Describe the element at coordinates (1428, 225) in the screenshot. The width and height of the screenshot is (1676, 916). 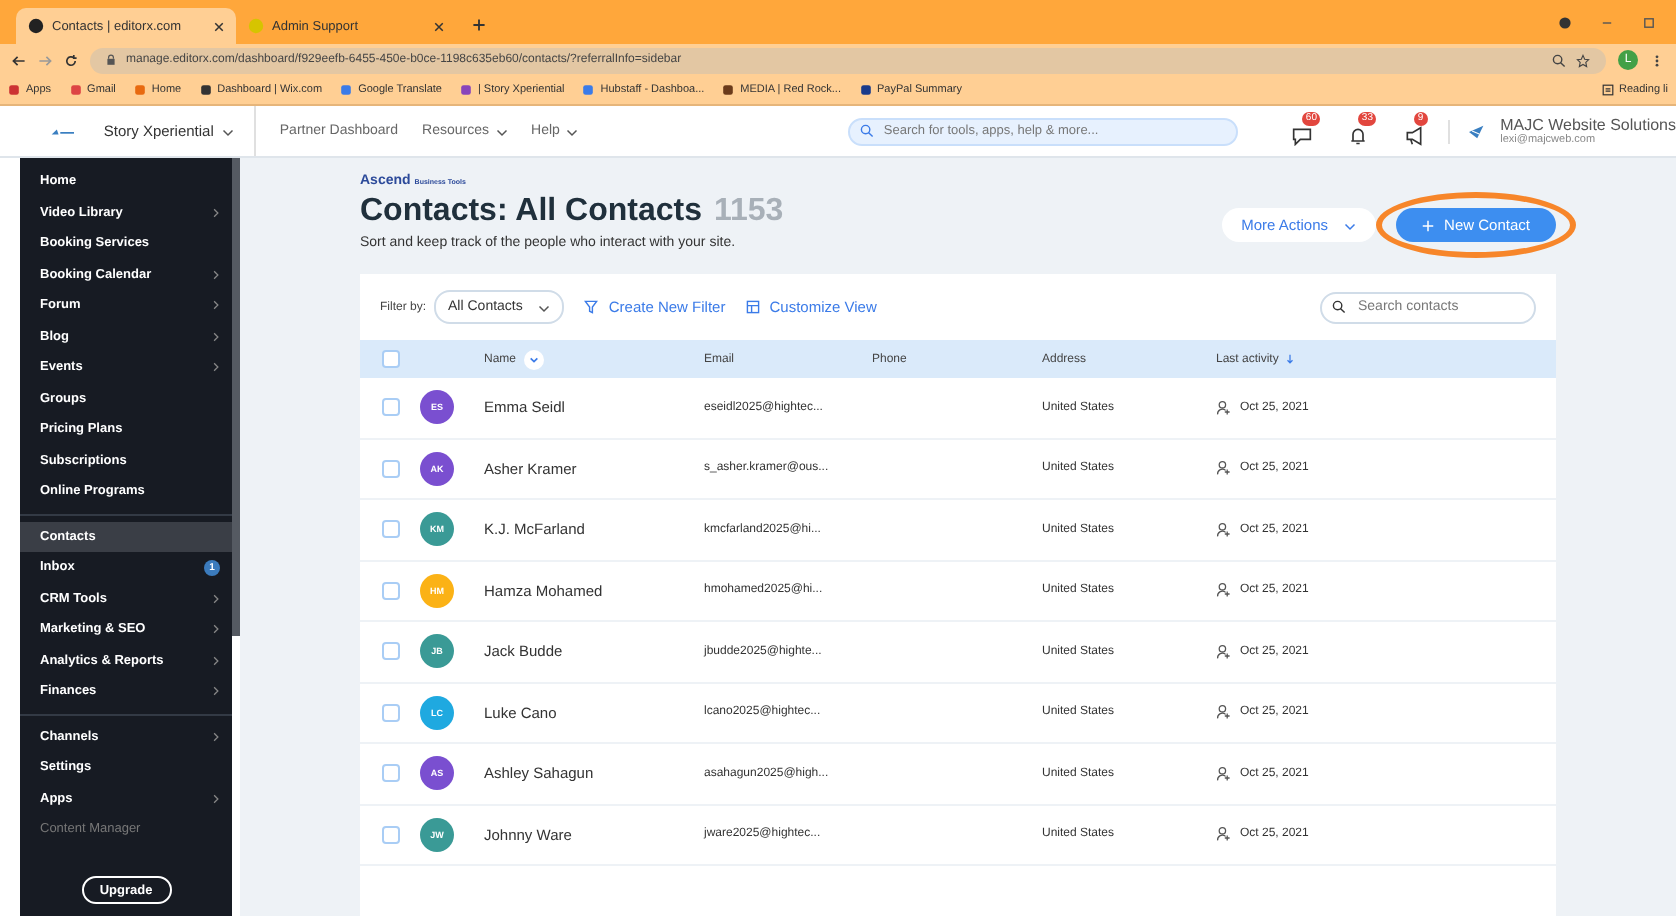
I see `plus-icon` at that location.